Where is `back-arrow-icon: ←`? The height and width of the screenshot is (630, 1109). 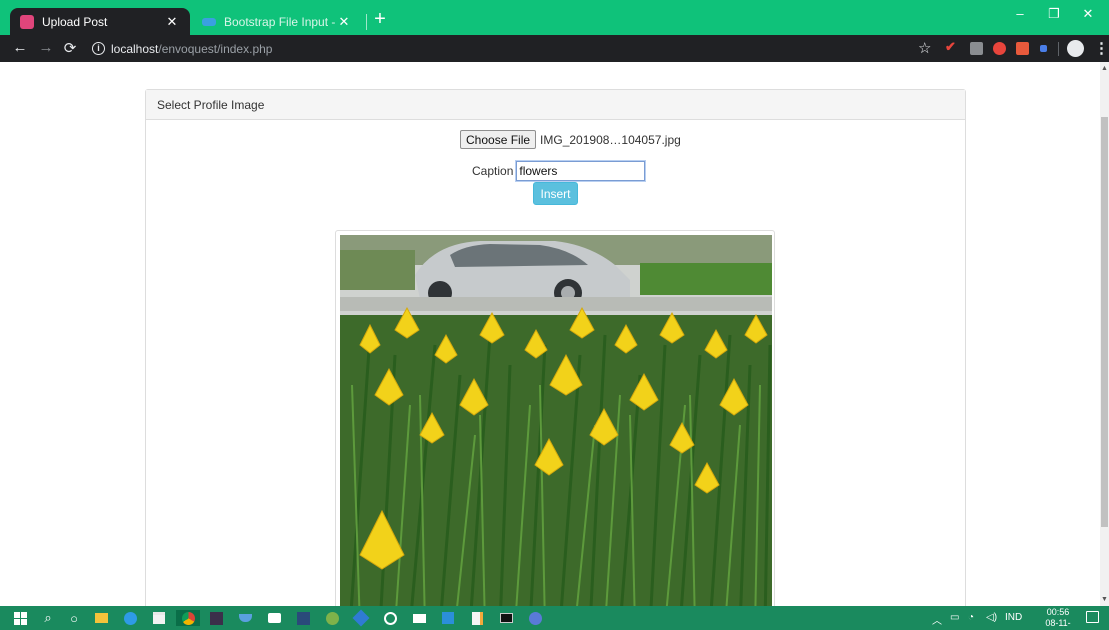 back-arrow-icon: ← is located at coordinates (20, 47).